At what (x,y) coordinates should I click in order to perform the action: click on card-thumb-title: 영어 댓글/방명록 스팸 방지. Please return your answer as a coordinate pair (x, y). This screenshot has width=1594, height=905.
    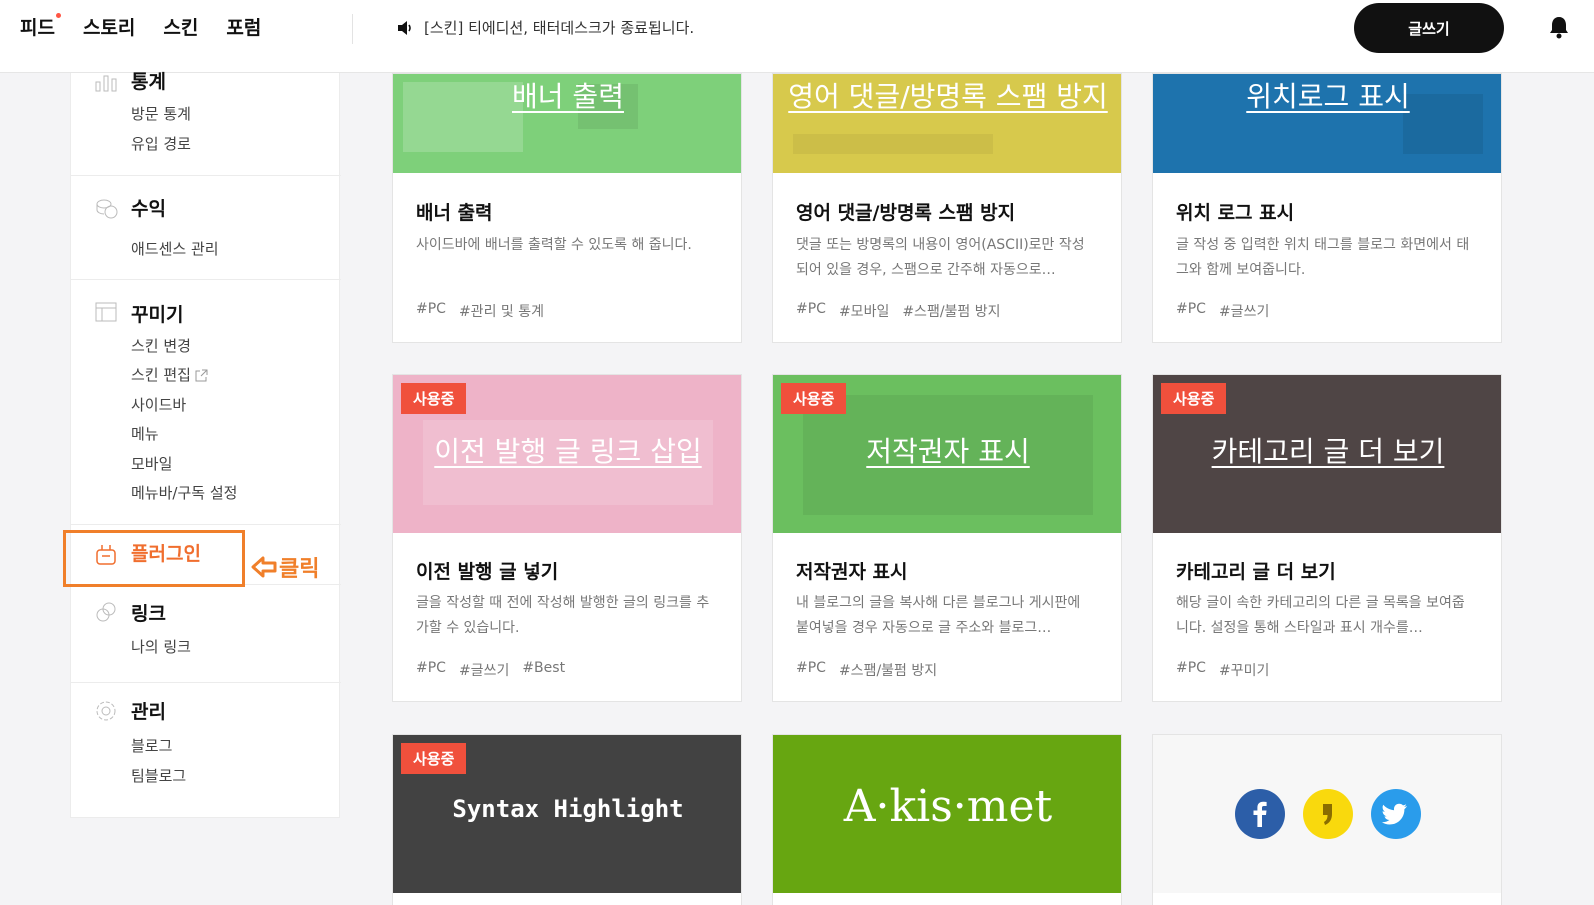
    Looking at the image, I should click on (948, 96).